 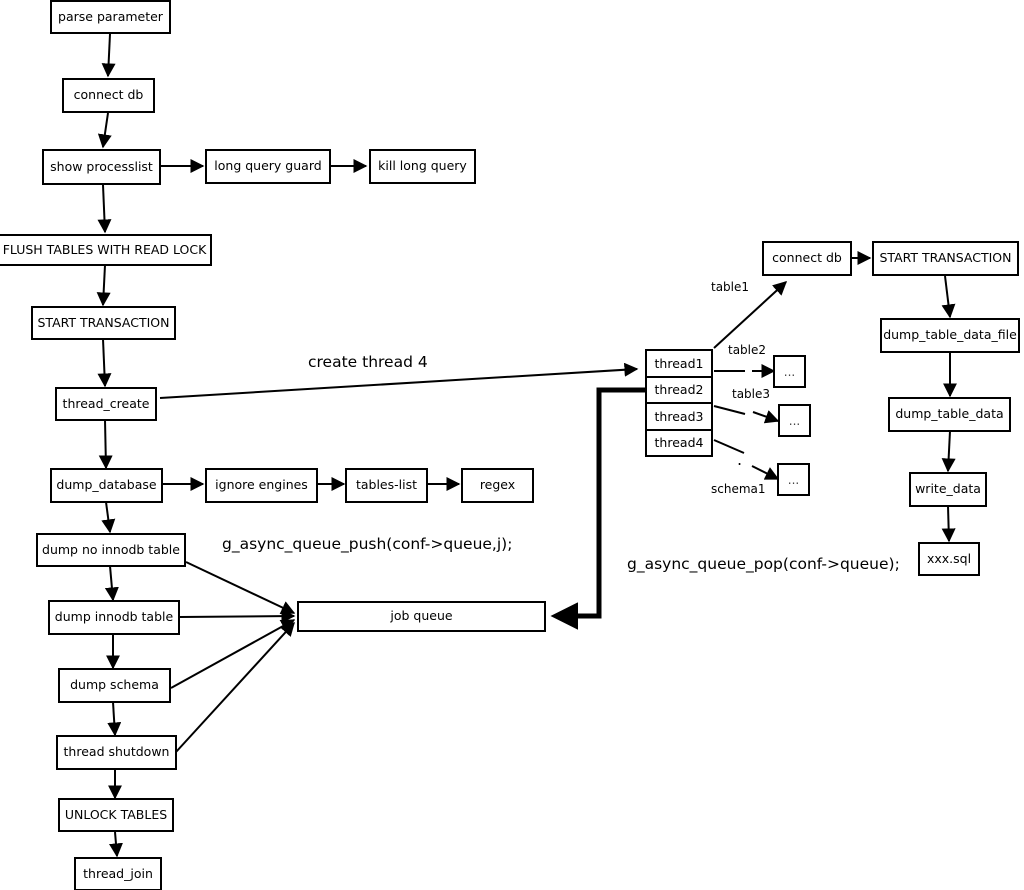 I want to click on edge-shutdown-to-jobqueue, so click(x=235, y=687).